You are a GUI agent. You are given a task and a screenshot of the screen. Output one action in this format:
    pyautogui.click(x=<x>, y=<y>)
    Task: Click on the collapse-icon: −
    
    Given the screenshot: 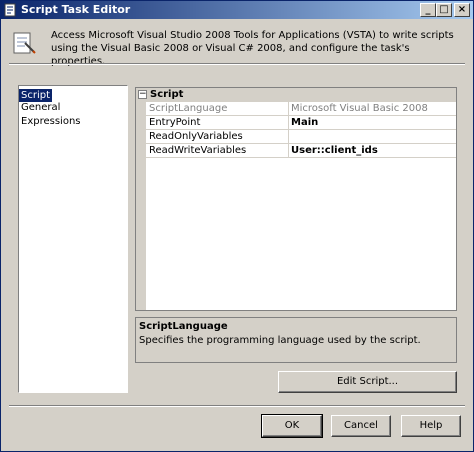 What is the action you would take?
    pyautogui.click(x=142, y=94)
    